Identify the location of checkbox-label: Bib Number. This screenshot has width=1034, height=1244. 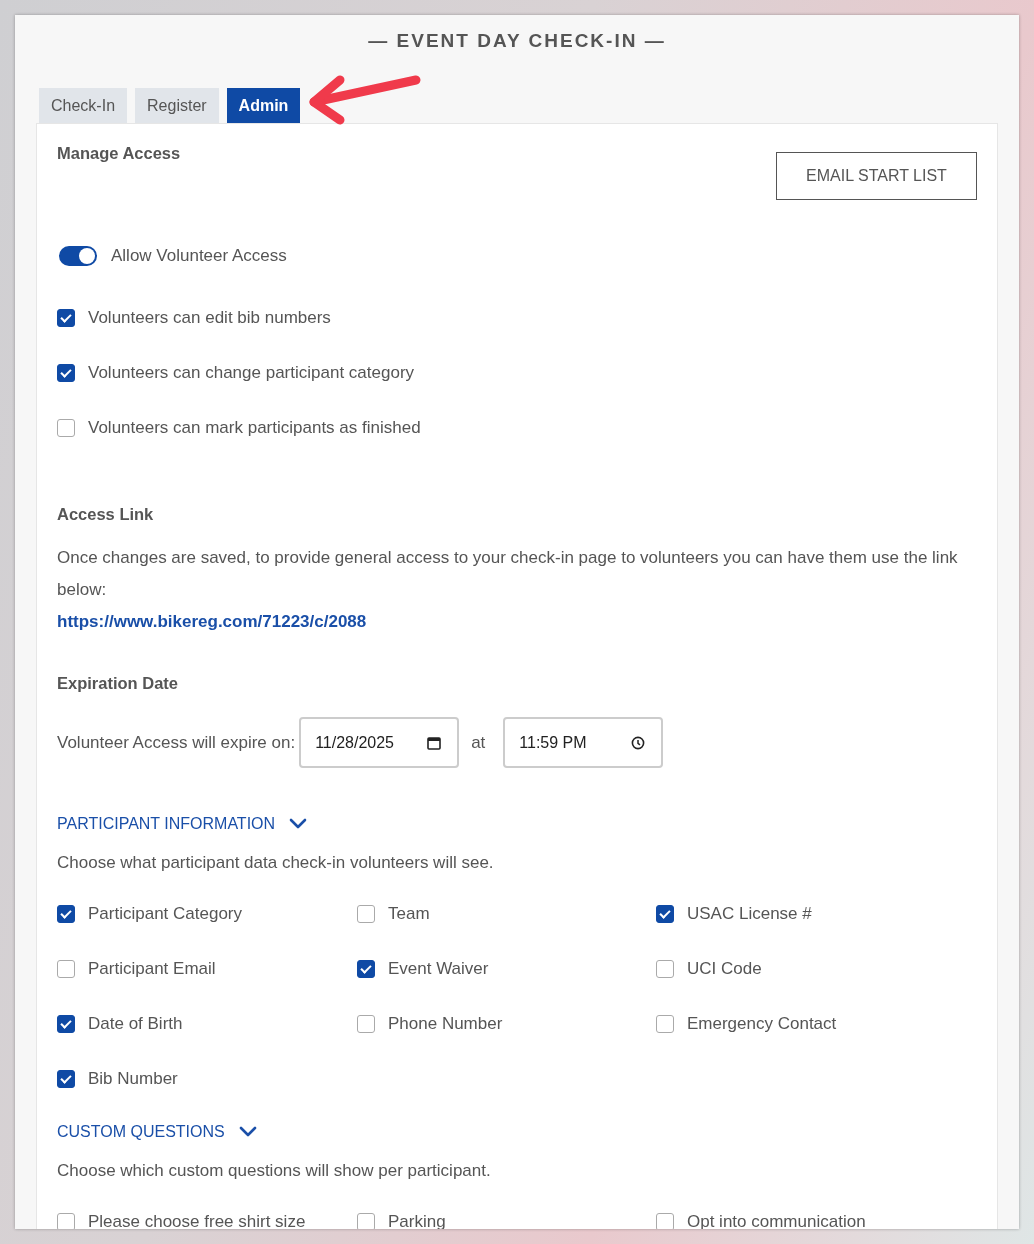
(133, 1078).